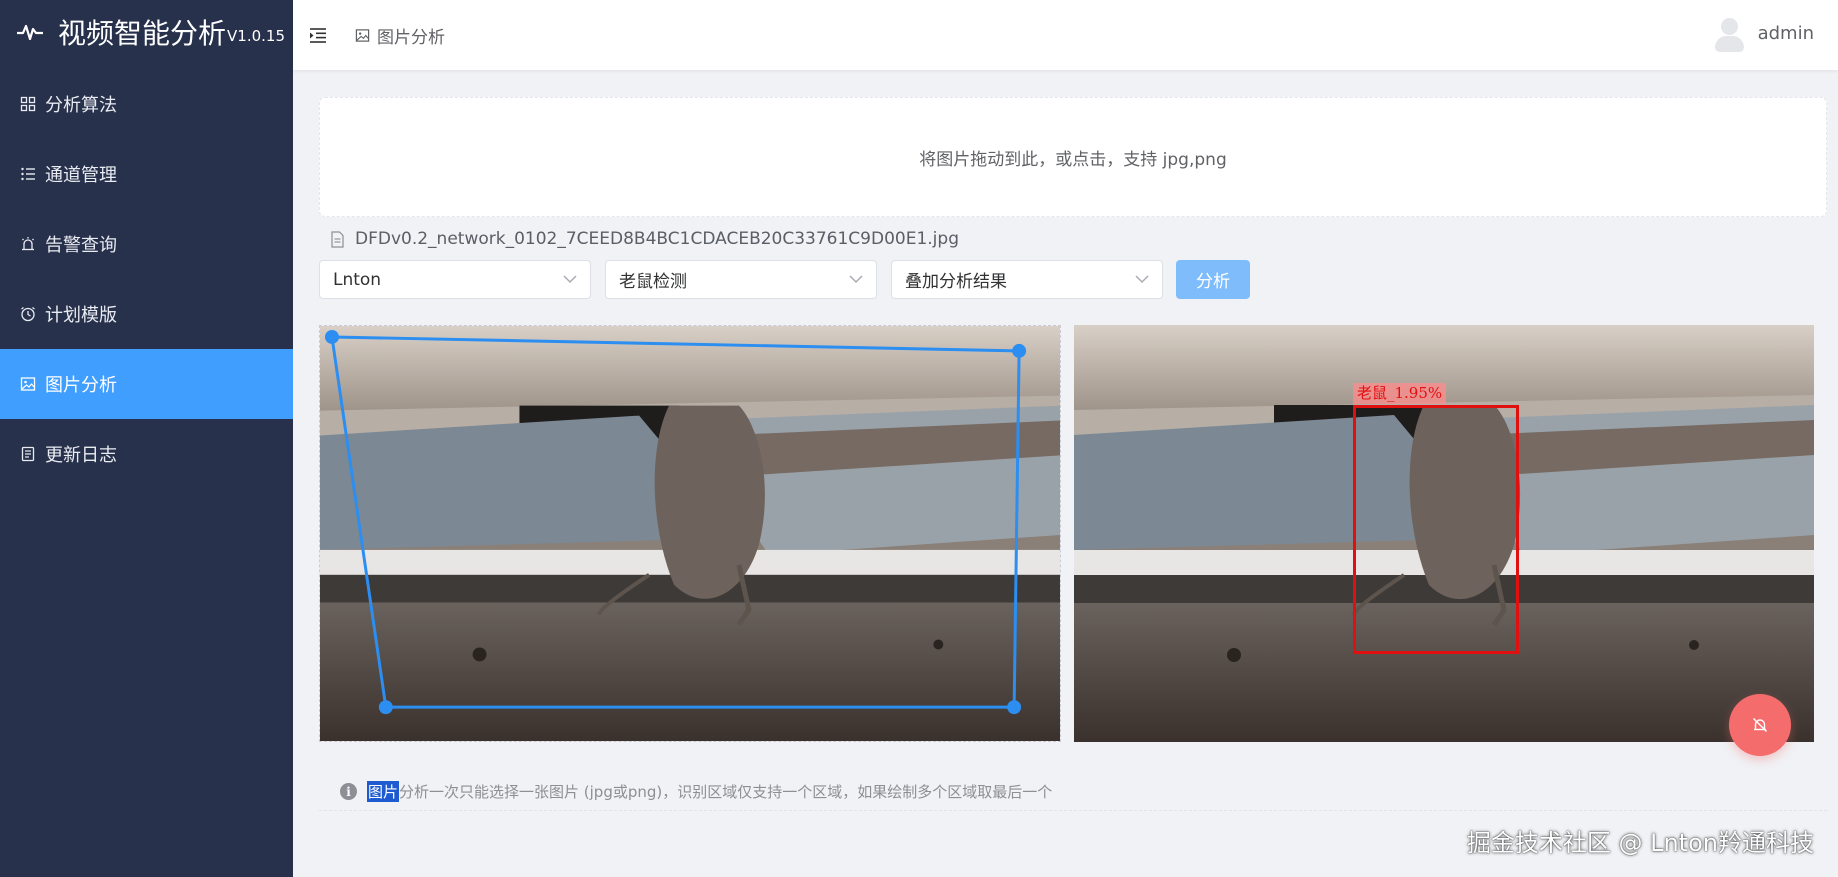 Image resolution: width=1838 pixels, height=877 pixels. Describe the element at coordinates (146, 384) in the screenshot. I see `sidebar-item-image-analysis: 图片分析` at that location.